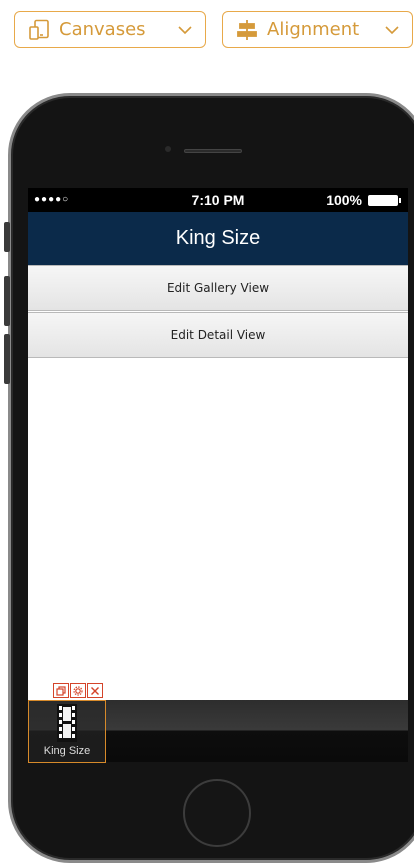 The width and height of the screenshot is (414, 863). I want to click on gear-icon, so click(78, 690).